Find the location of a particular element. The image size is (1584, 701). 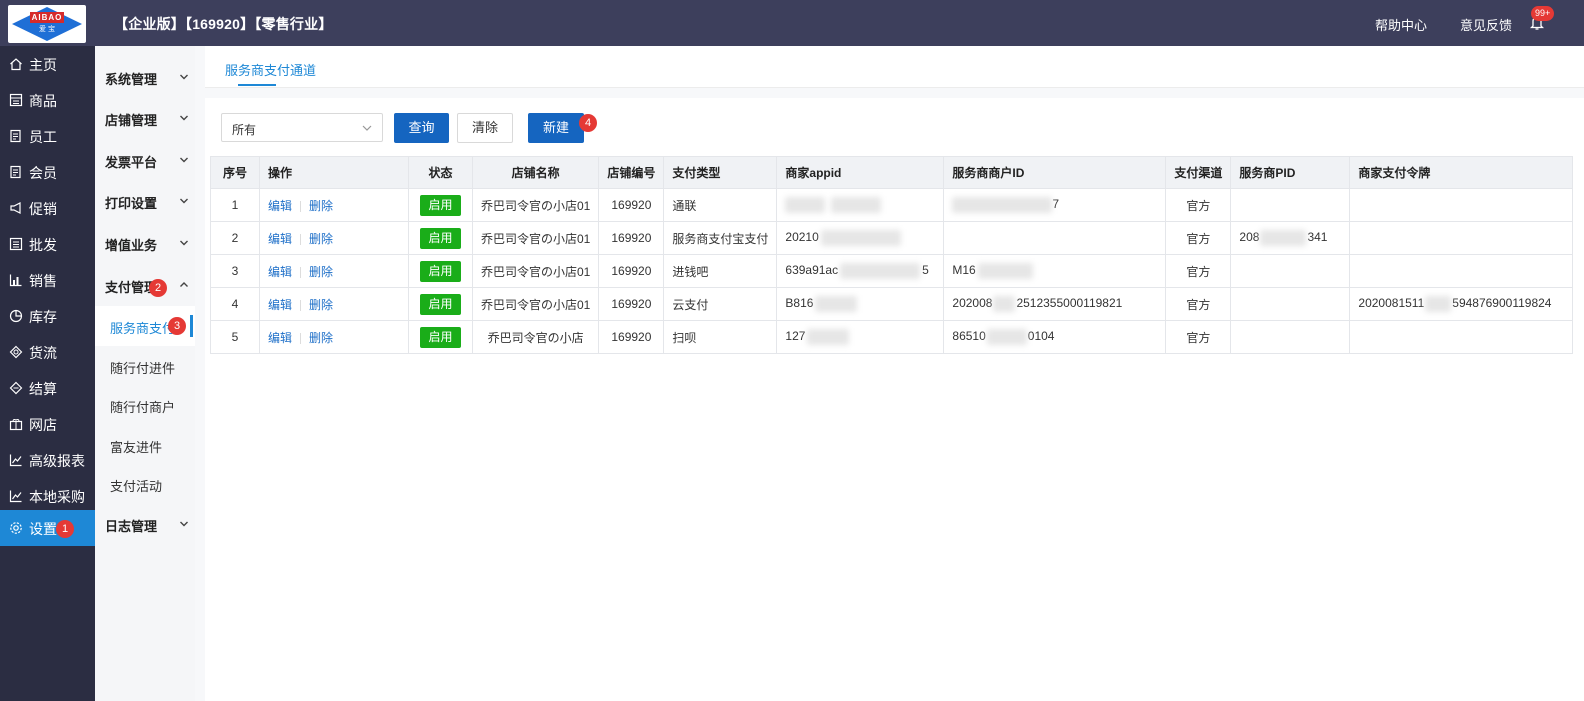

nav-item-label: 商品 is located at coordinates (43, 101).